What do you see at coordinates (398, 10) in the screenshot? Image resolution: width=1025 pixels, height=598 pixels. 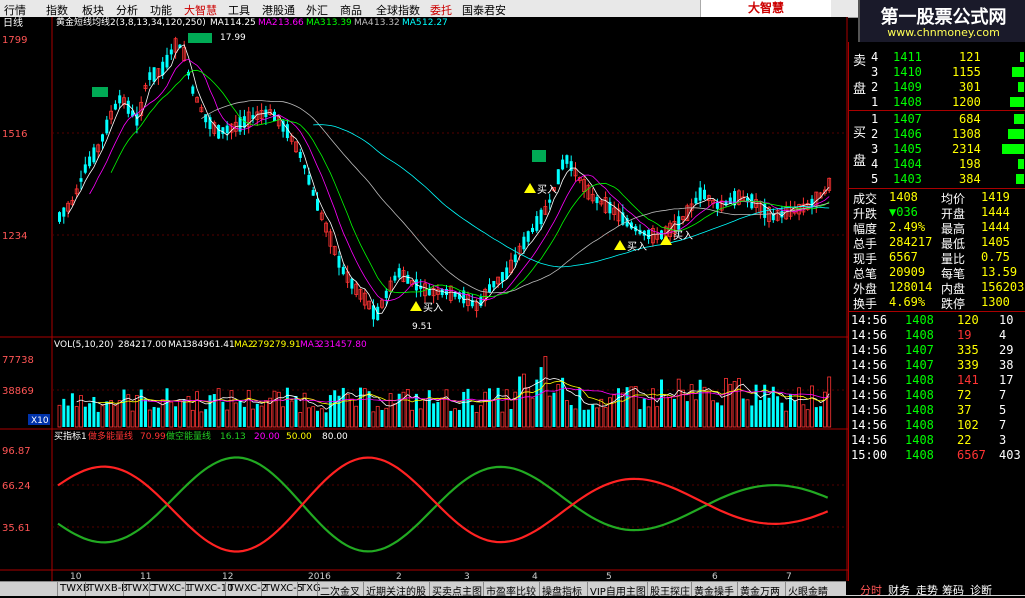 I see `menu-item-global-index: 全球指数` at bounding box center [398, 10].